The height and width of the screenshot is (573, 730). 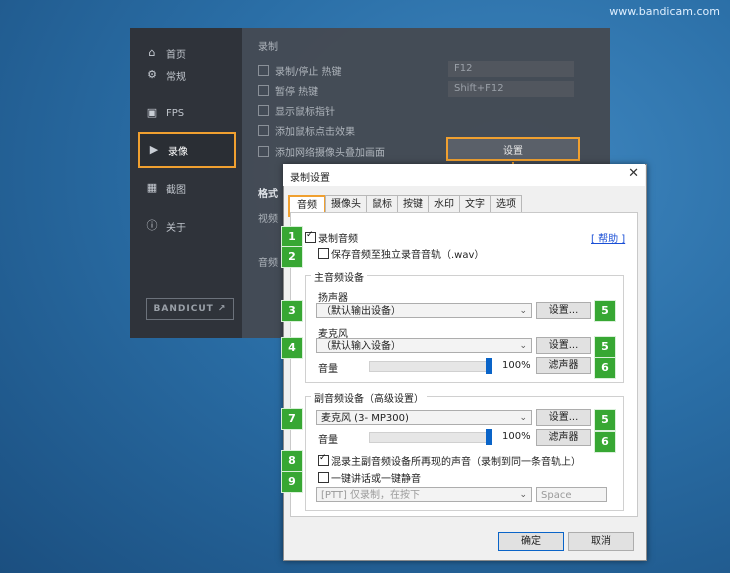 What do you see at coordinates (187, 113) in the screenshot?
I see `nav-fps: ▣ FPS` at bounding box center [187, 113].